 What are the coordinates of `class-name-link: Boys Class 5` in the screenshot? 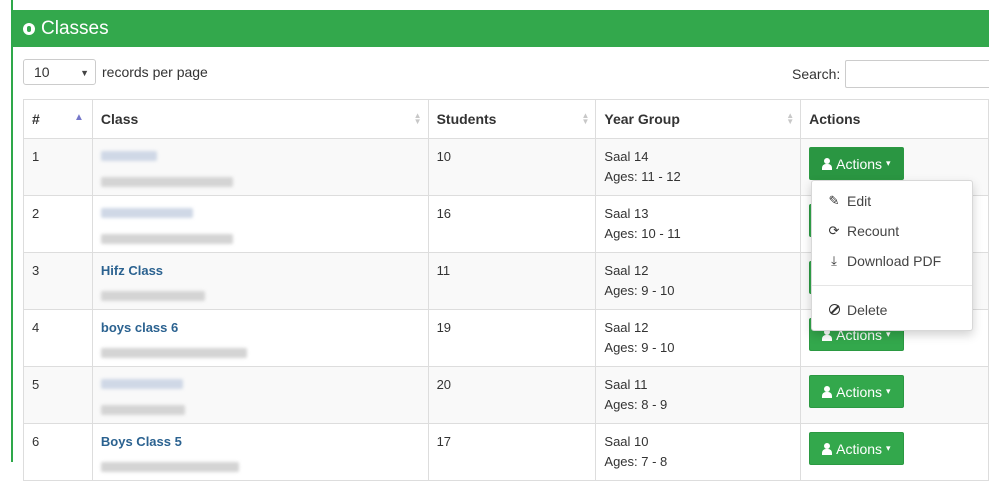 It's located at (260, 444).